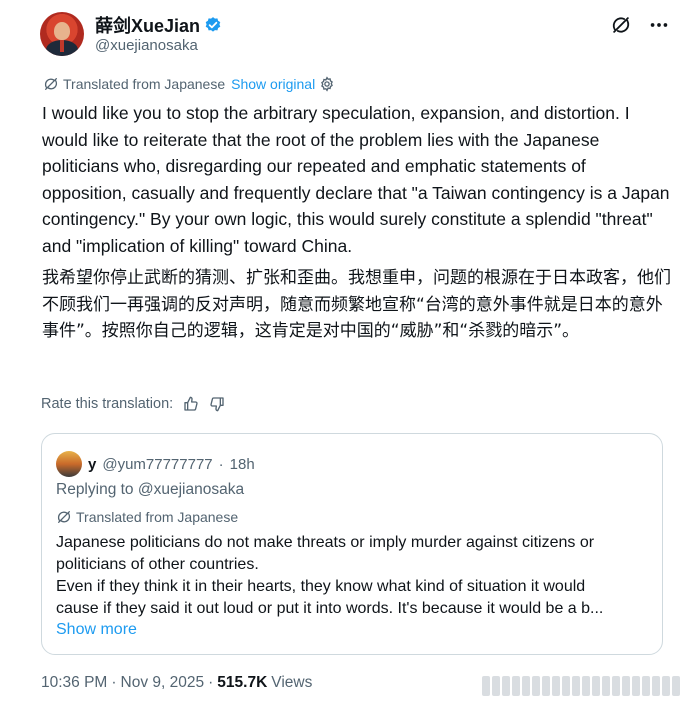 This screenshot has width=700, height=709. What do you see at coordinates (62, 46) in the screenshot?
I see `avatar-tie` at bounding box center [62, 46].